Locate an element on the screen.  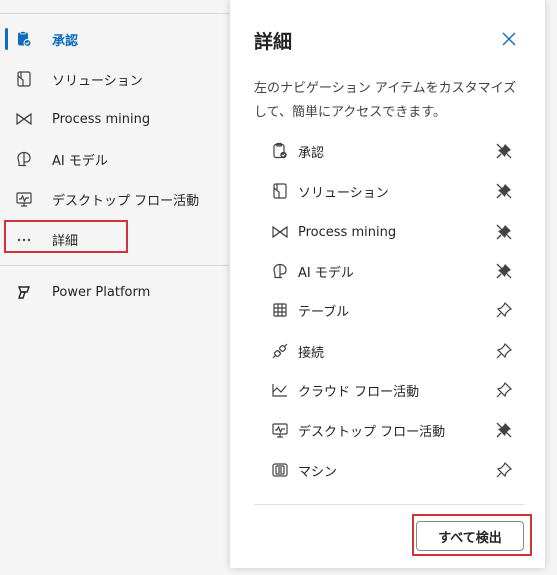
panel-item-label: 接続 is located at coordinates (311, 353).